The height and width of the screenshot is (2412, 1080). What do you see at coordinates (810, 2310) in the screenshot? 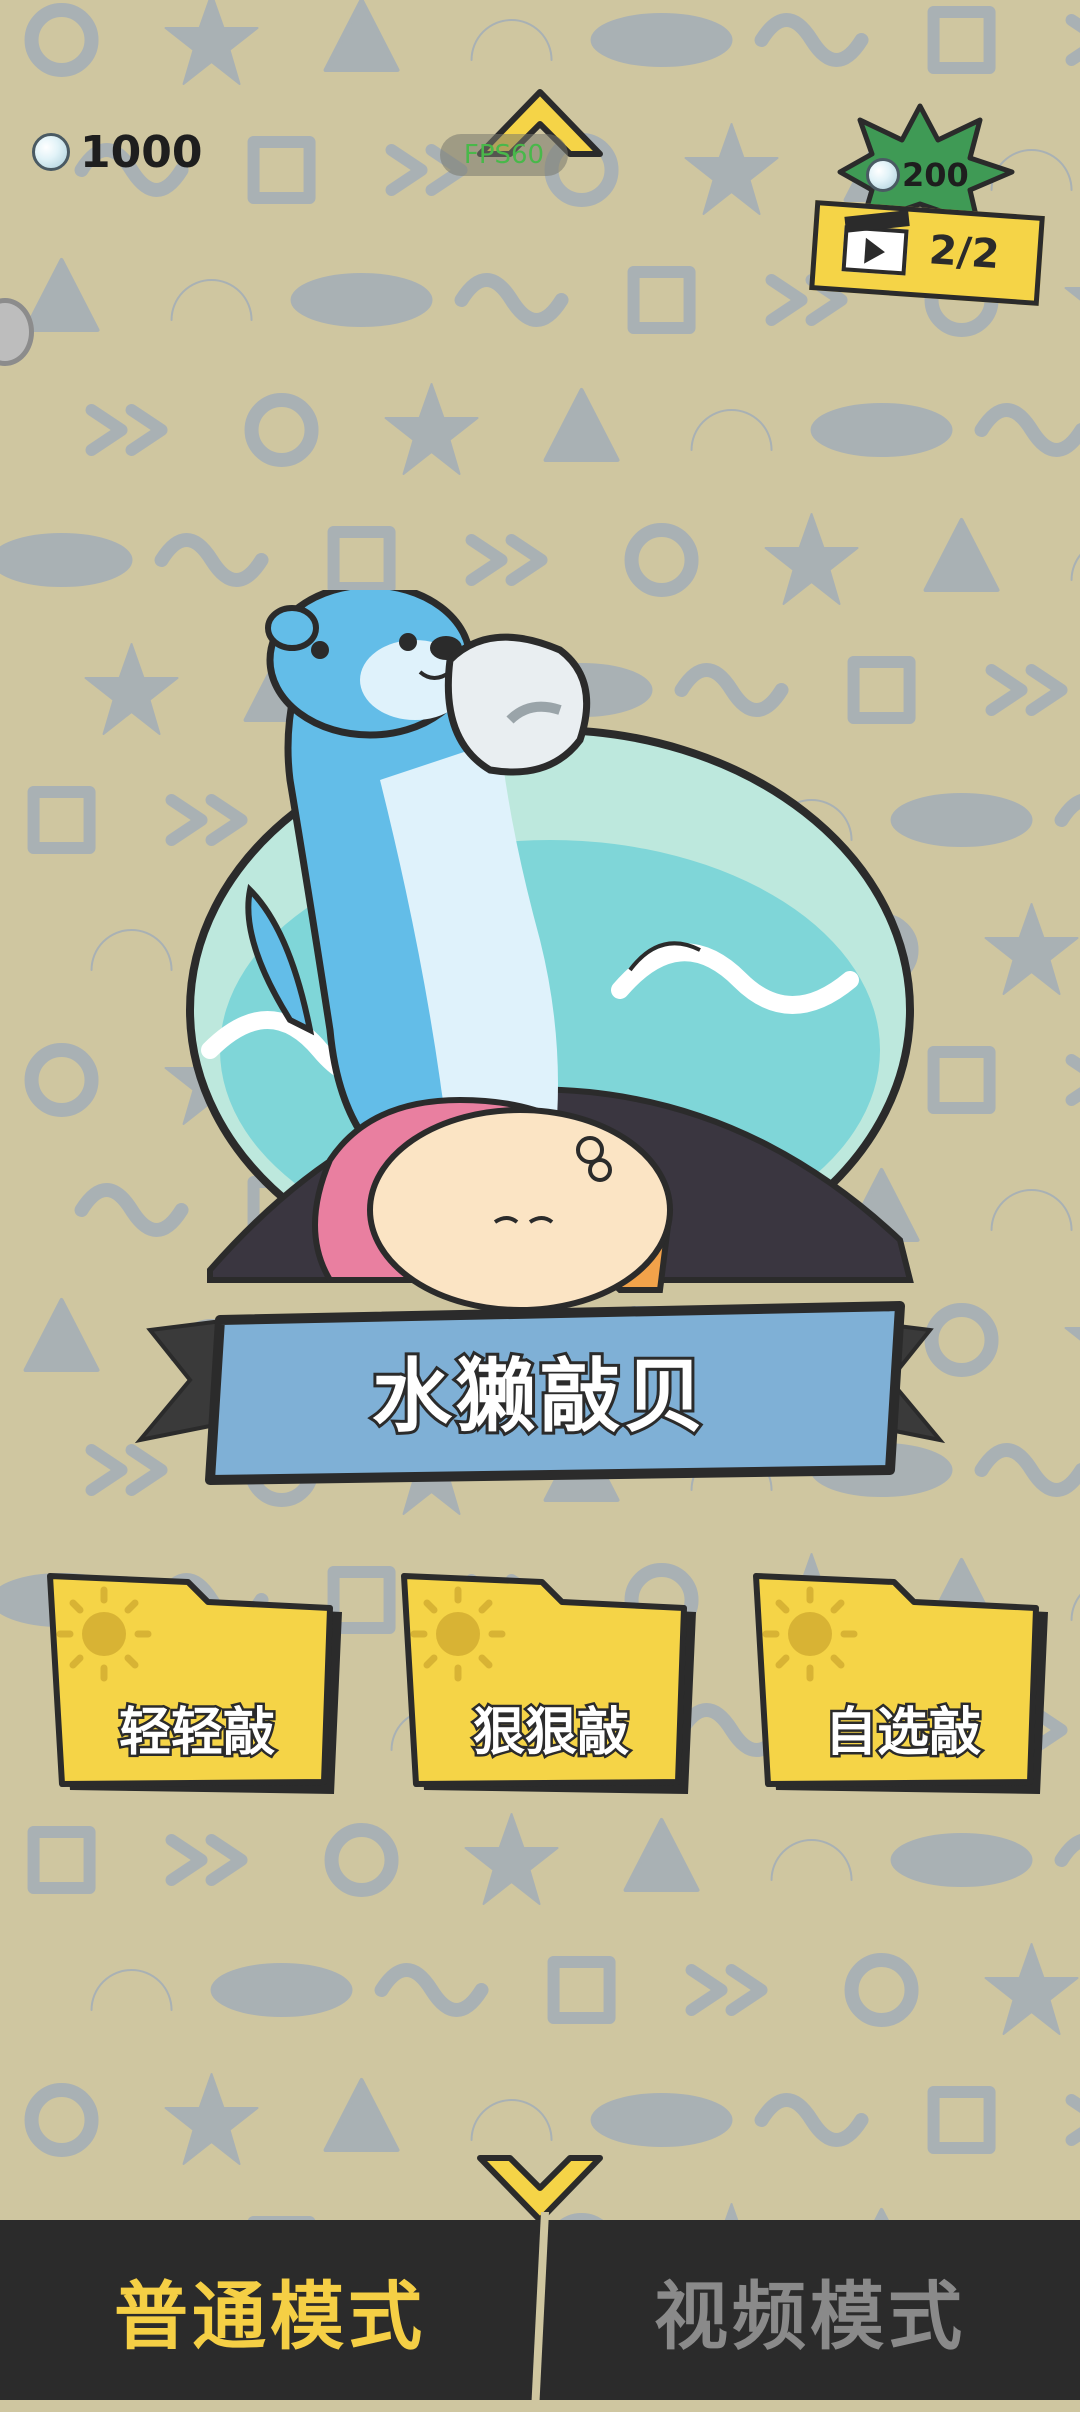
I see `tab-video-mode: 视频模式` at bounding box center [810, 2310].